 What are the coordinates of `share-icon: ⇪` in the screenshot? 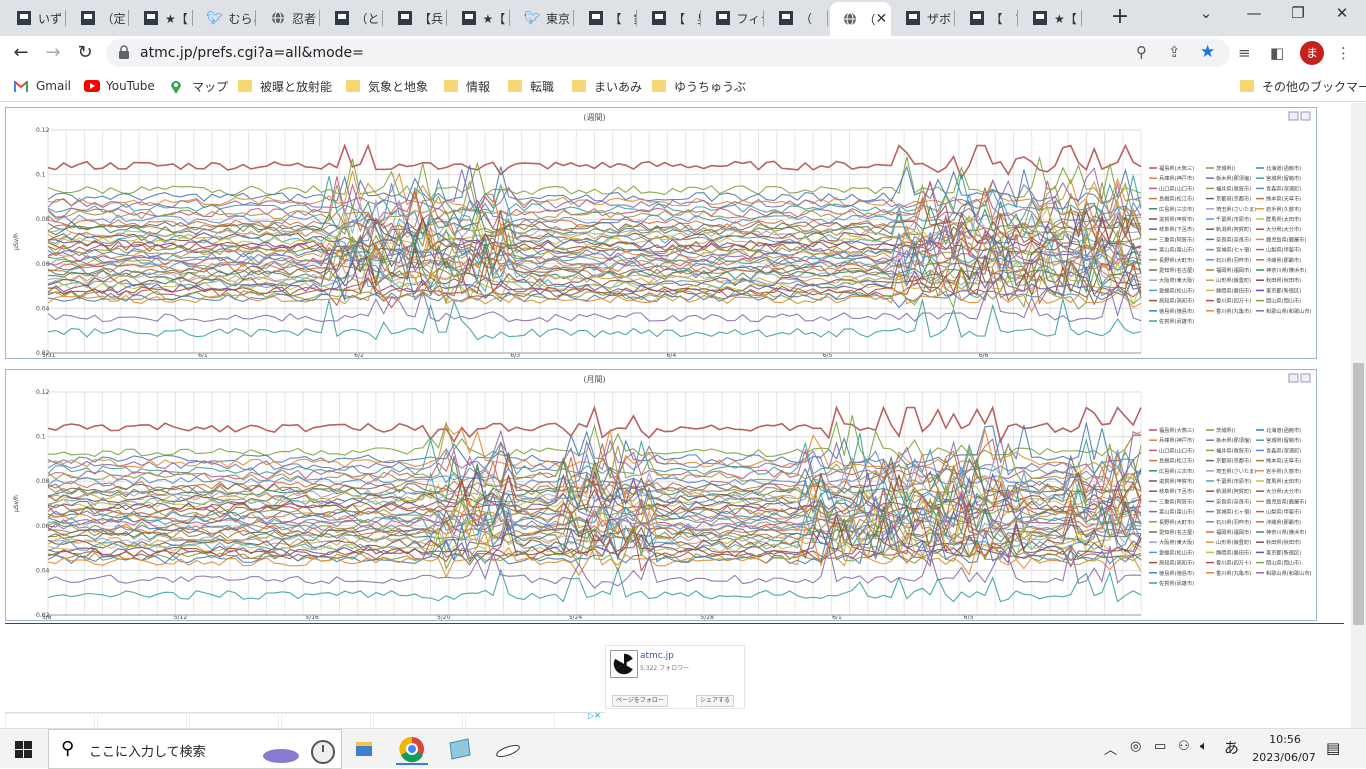 It's located at (1174, 52).